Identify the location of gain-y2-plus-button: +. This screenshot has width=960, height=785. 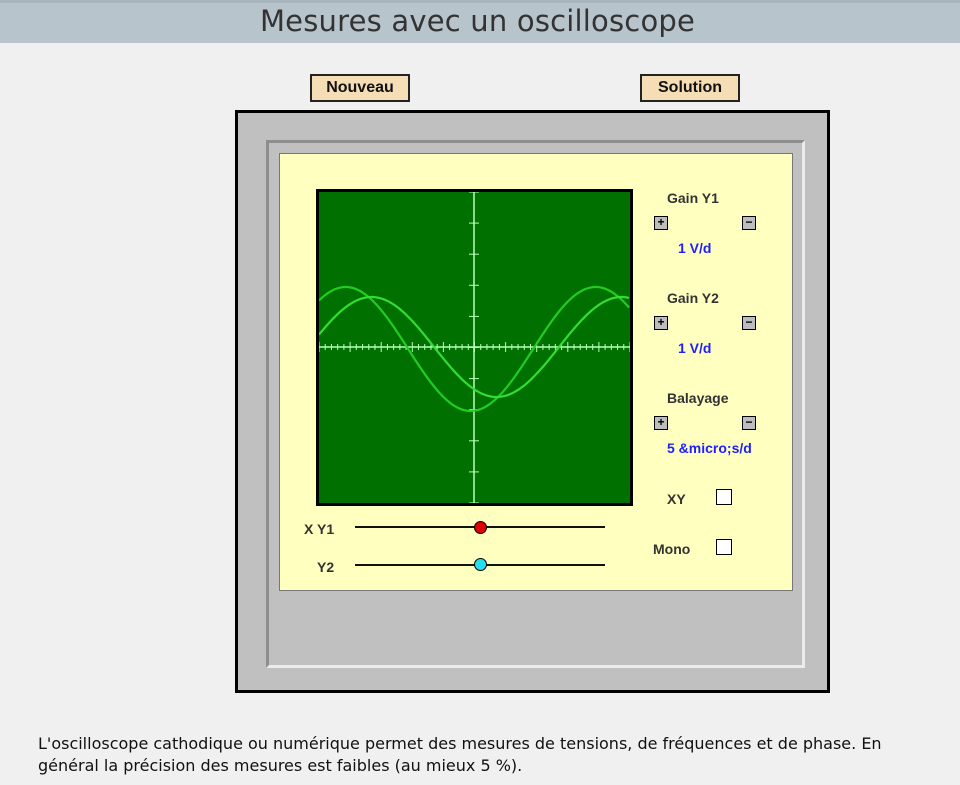
(661, 323).